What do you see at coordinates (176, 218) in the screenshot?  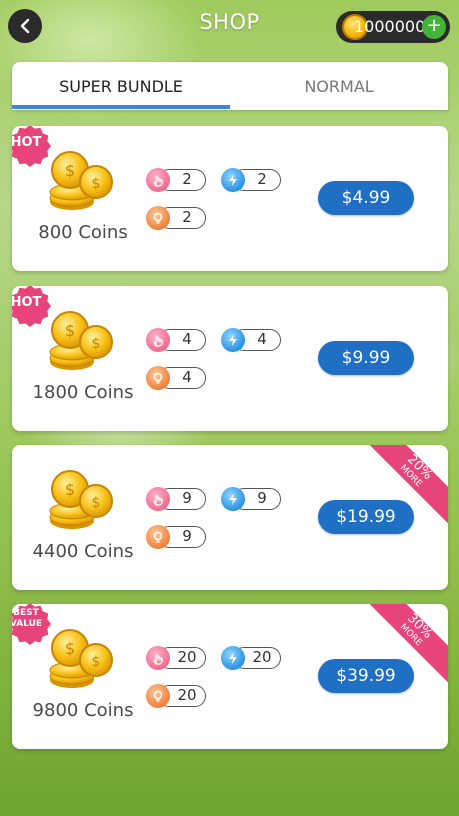 I see `idea-count: 2` at bounding box center [176, 218].